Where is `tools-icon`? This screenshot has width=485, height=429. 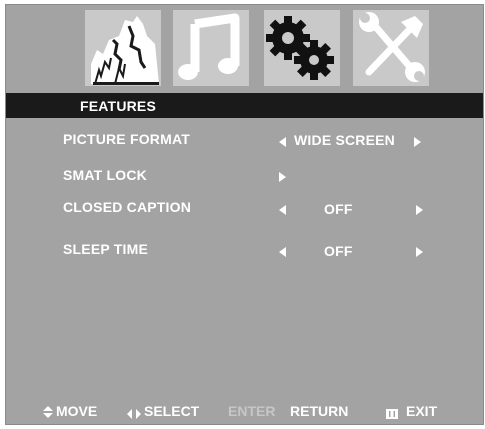
tools-icon is located at coordinates (392, 47).